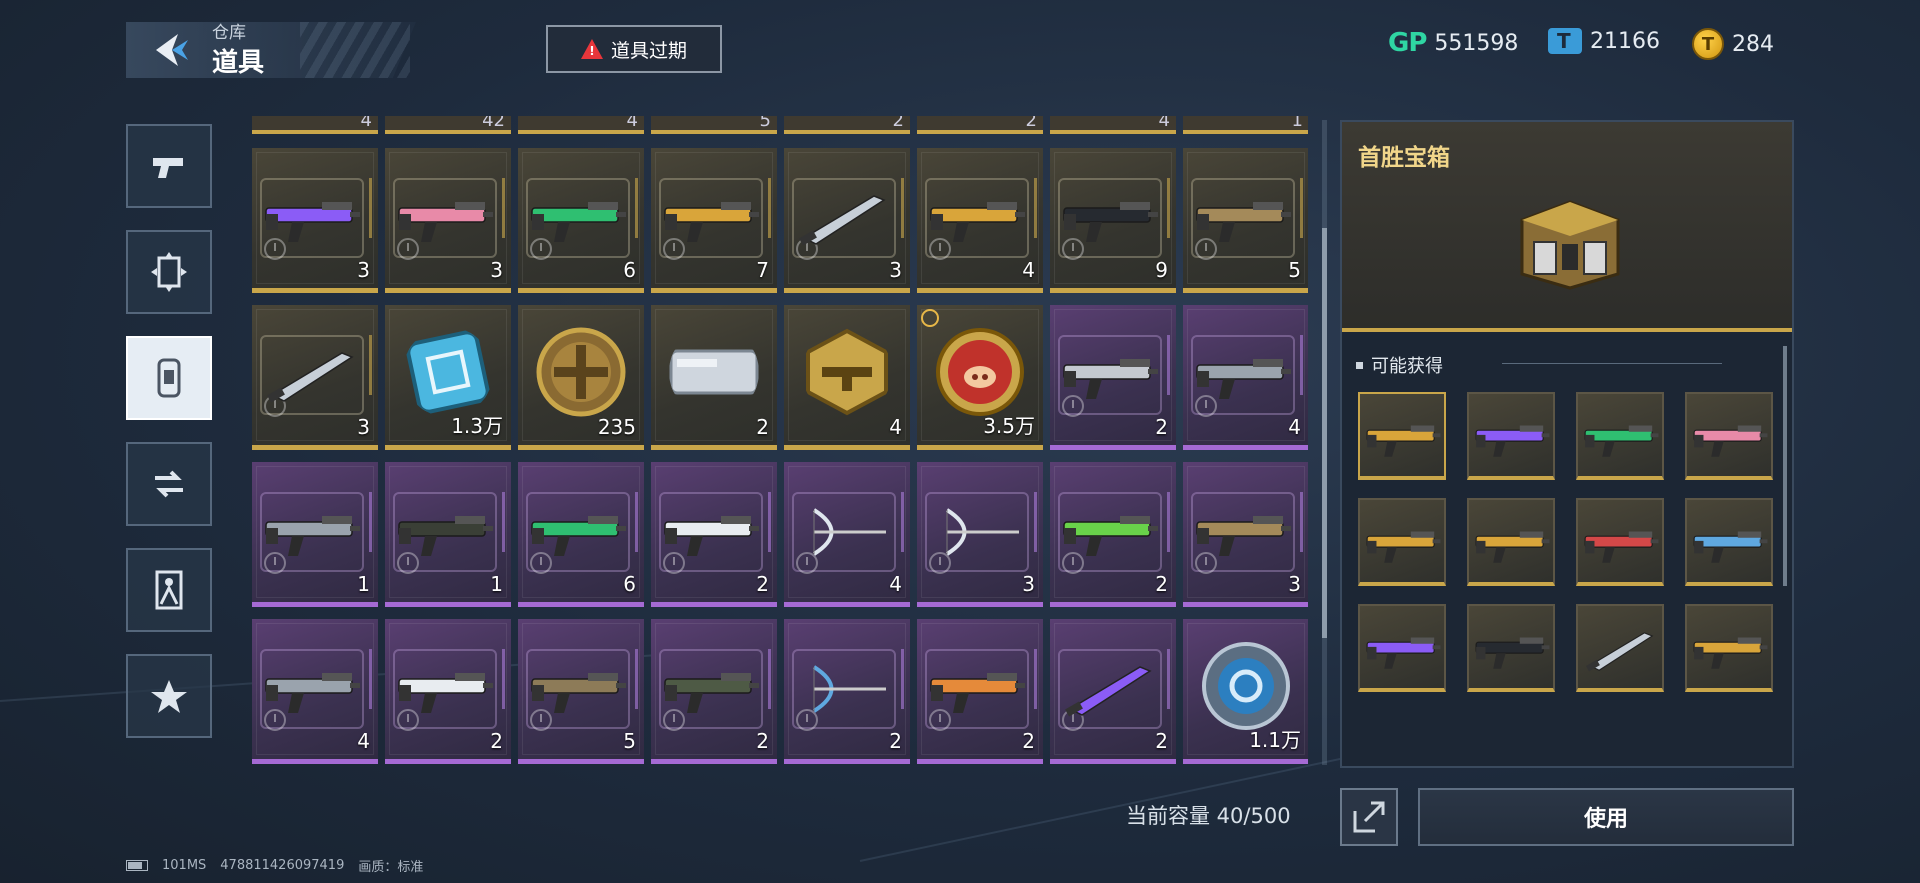 The height and width of the screenshot is (883, 1920). I want to click on expired-items-button: ! 道具过期, so click(634, 49).